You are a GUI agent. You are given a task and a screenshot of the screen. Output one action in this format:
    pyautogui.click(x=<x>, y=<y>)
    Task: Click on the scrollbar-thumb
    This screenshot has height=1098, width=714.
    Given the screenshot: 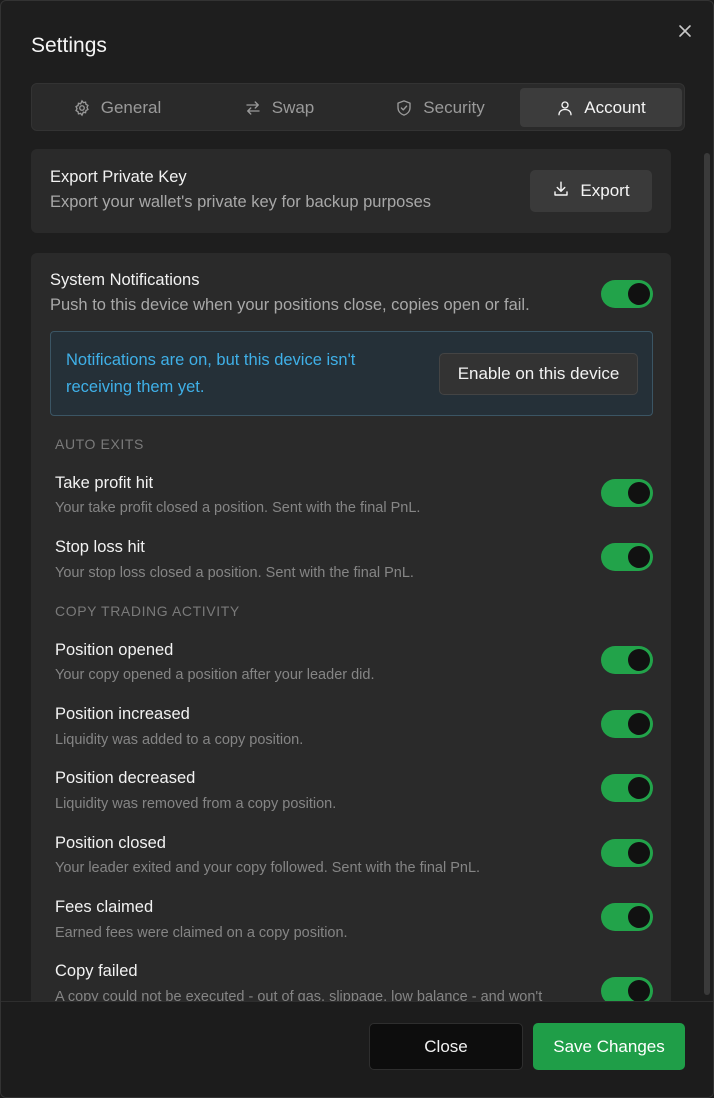 What is the action you would take?
    pyautogui.click(x=707, y=574)
    